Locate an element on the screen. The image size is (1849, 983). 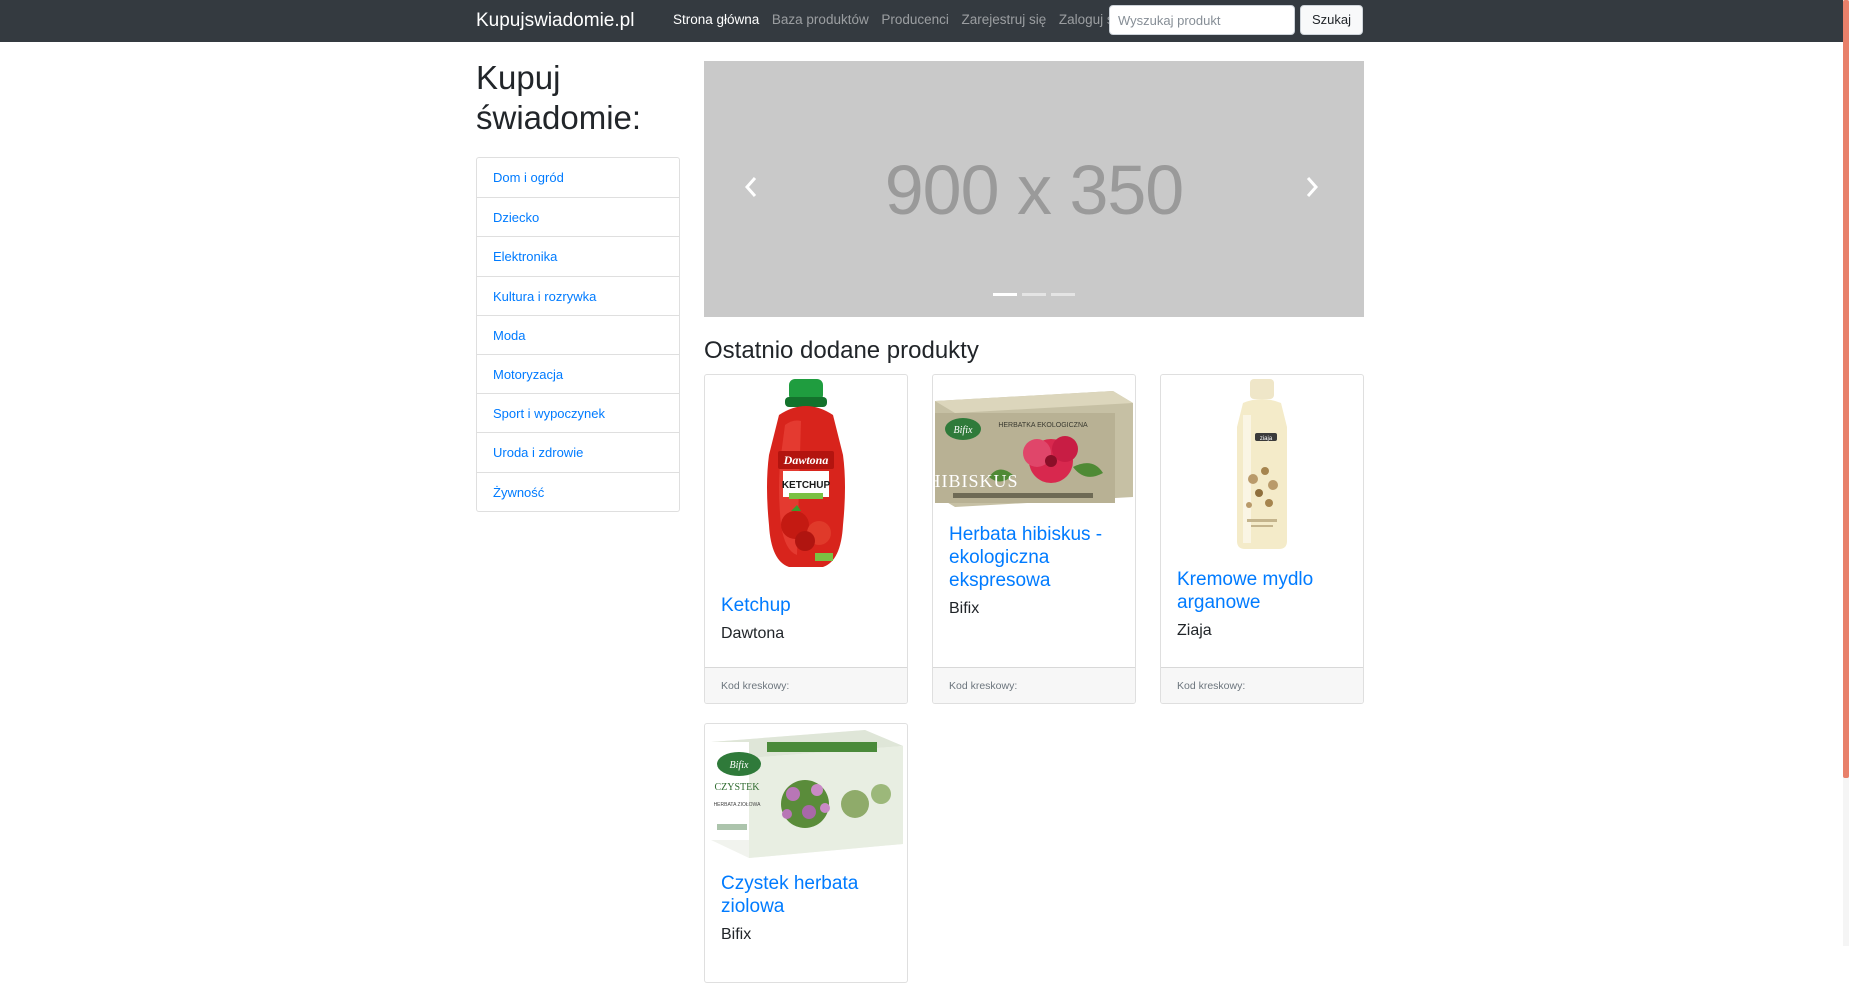
product-title: Kremowe mydlo arganowe is located at coordinates (1264, 591).